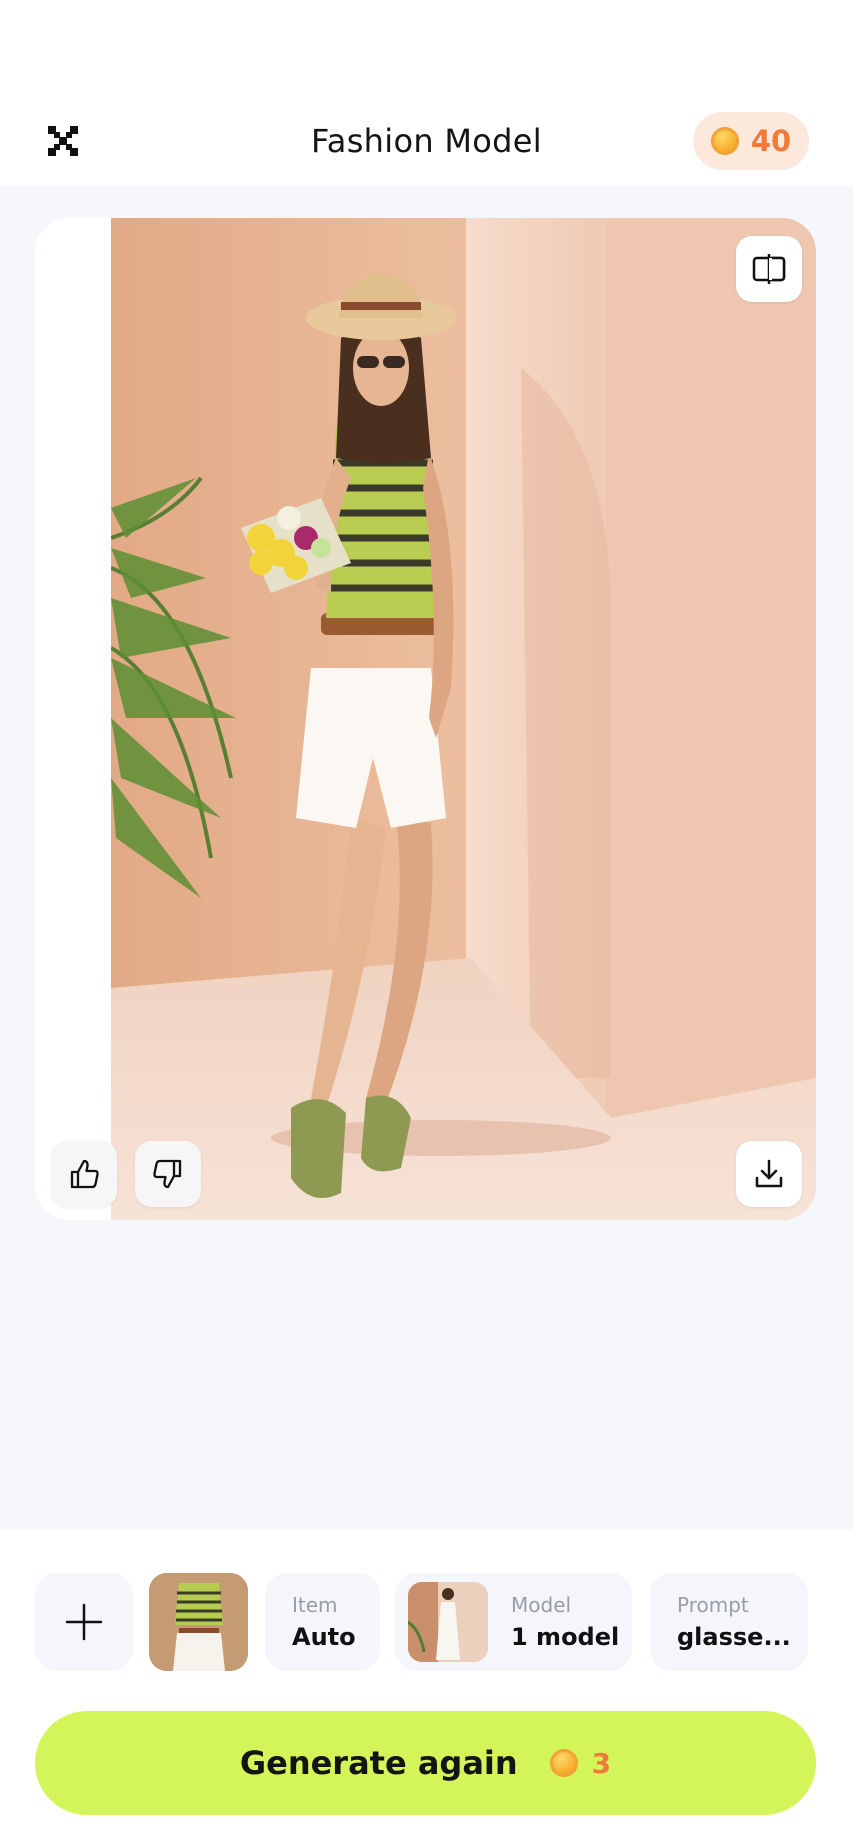 The width and height of the screenshot is (853, 1844). I want to click on thumbs-up-icon, so click(84, 1174).